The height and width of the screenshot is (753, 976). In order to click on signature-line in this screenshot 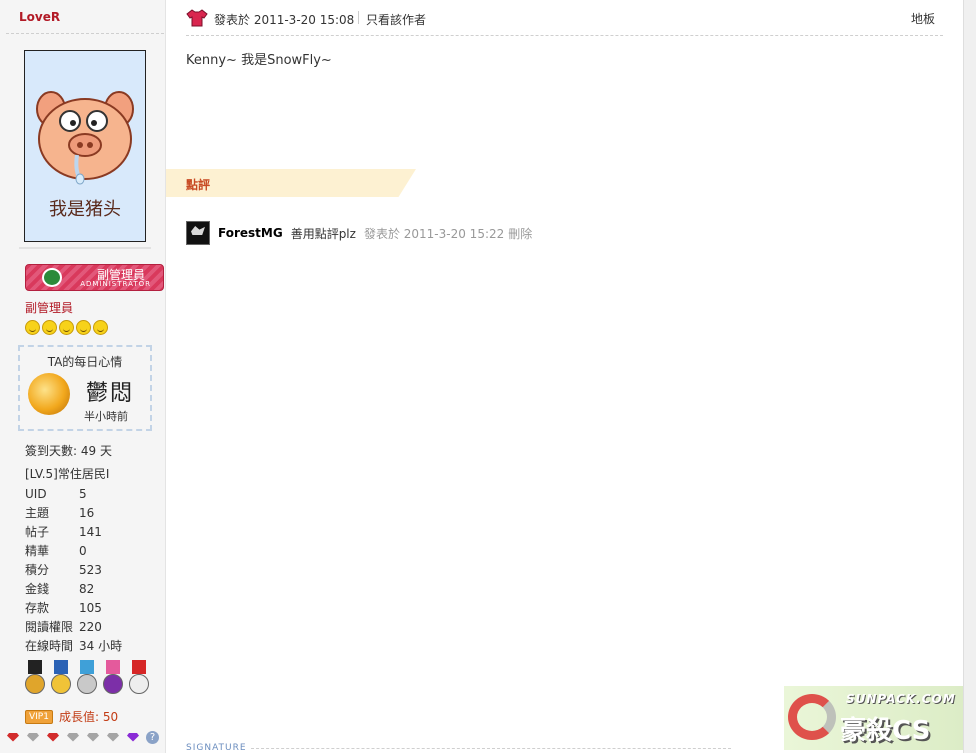, I will do `click(490, 748)`.